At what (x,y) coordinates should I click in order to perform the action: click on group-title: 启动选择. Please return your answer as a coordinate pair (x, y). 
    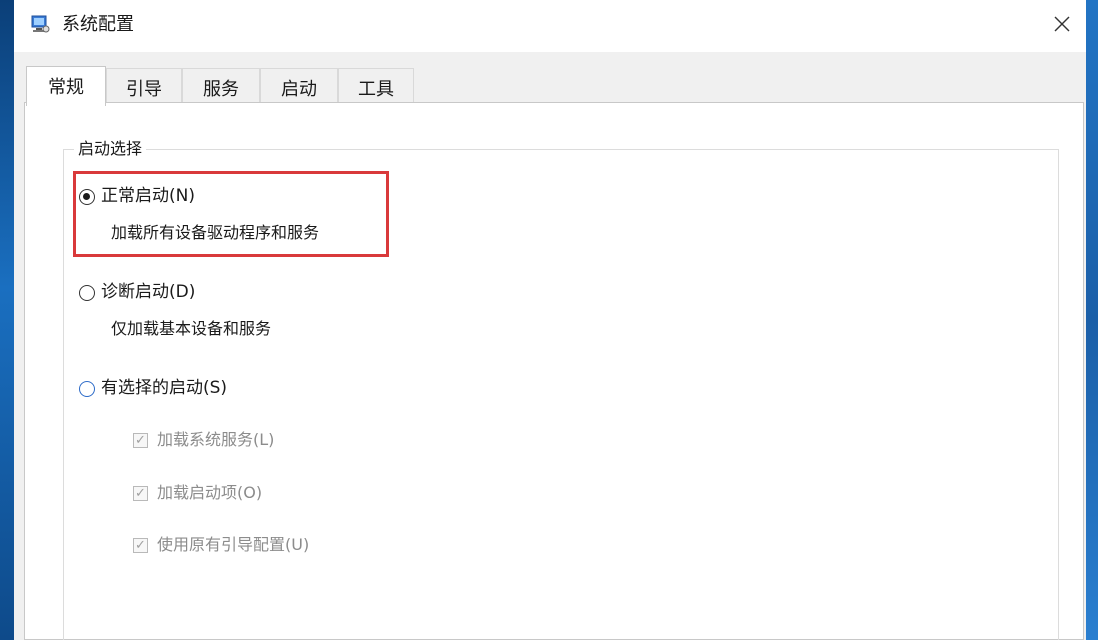
    Looking at the image, I should click on (110, 149).